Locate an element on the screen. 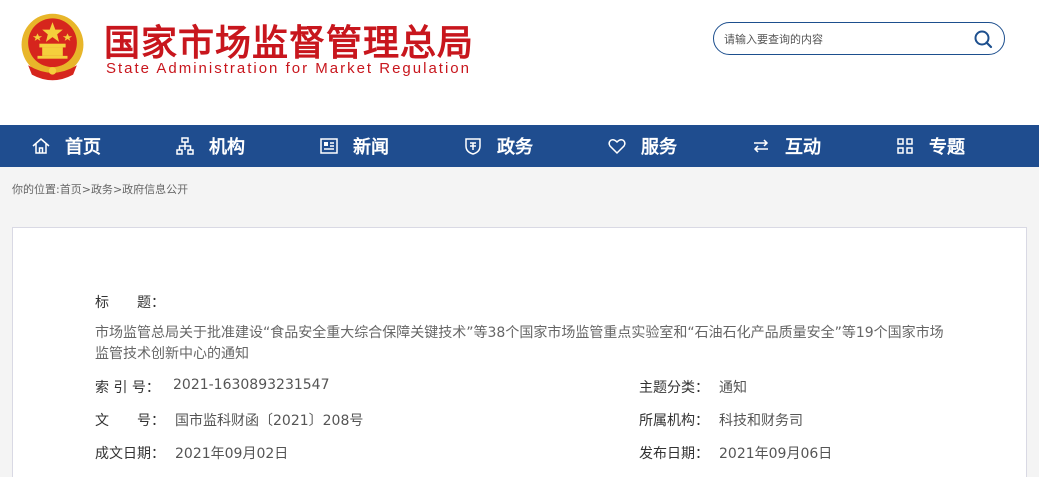 The image size is (1039, 477). search-icon is located at coordinates (983, 39).